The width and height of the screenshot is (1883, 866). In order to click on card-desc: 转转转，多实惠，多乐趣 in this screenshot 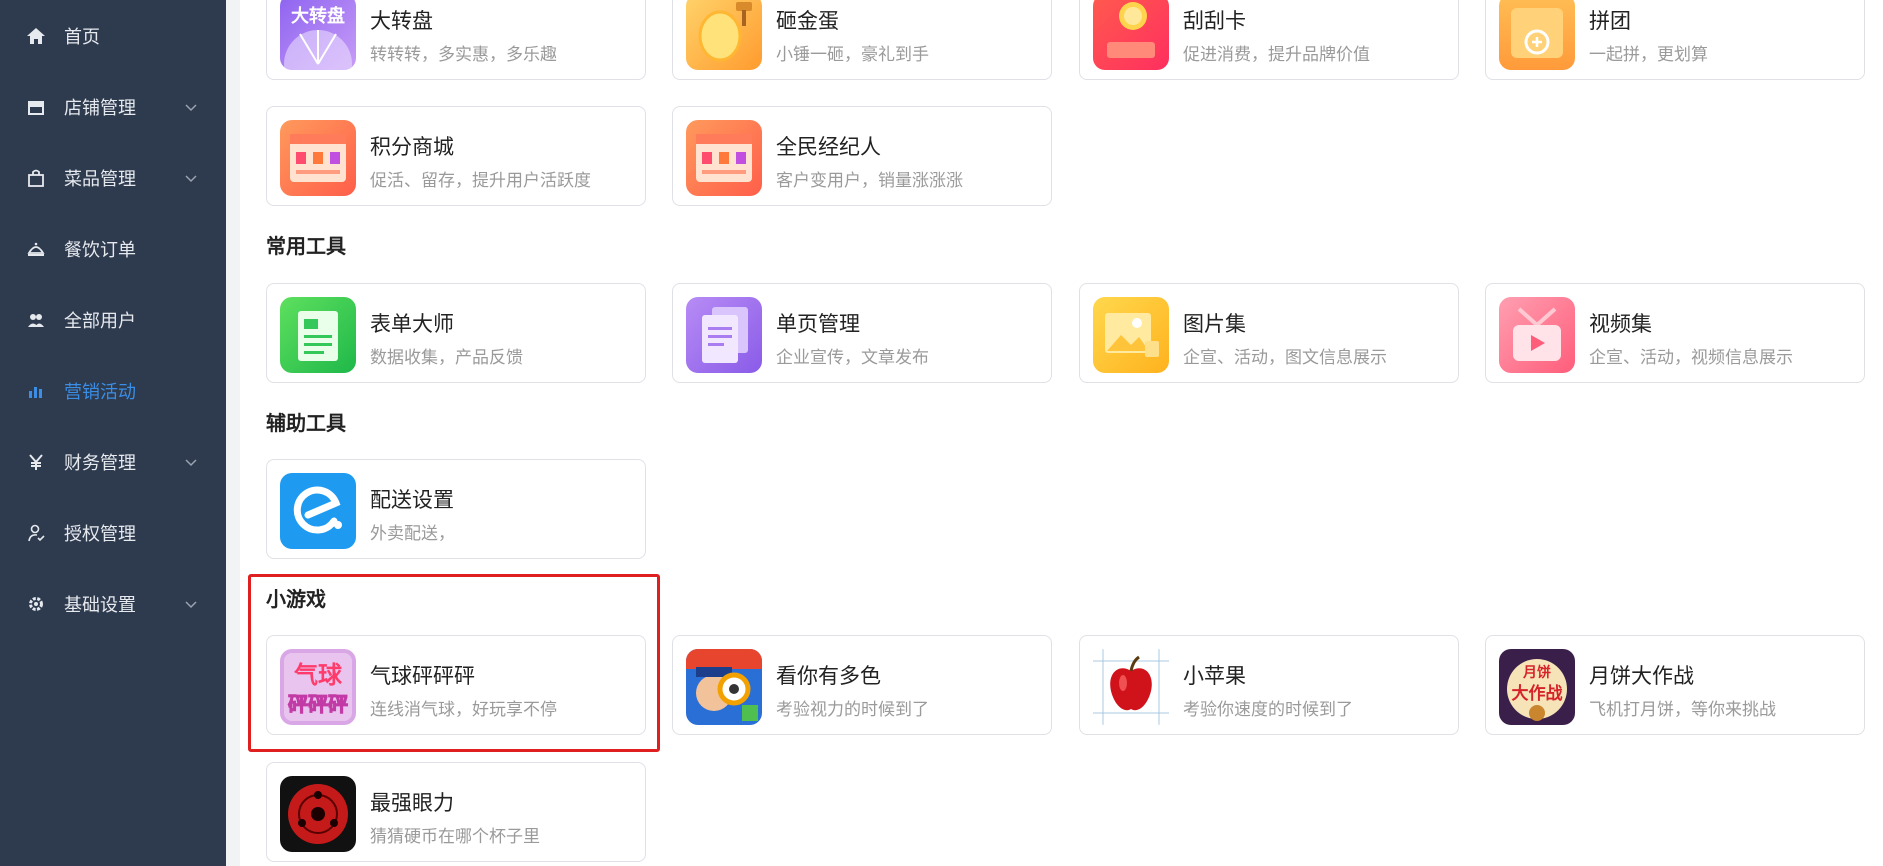, I will do `click(463, 55)`.